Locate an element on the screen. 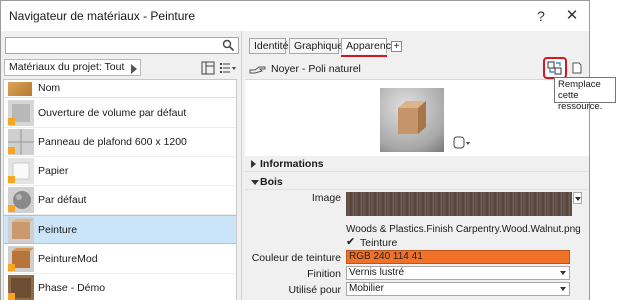 This screenshot has width=623, height=300. use-label: Utilisé pour is located at coordinates (314, 290).